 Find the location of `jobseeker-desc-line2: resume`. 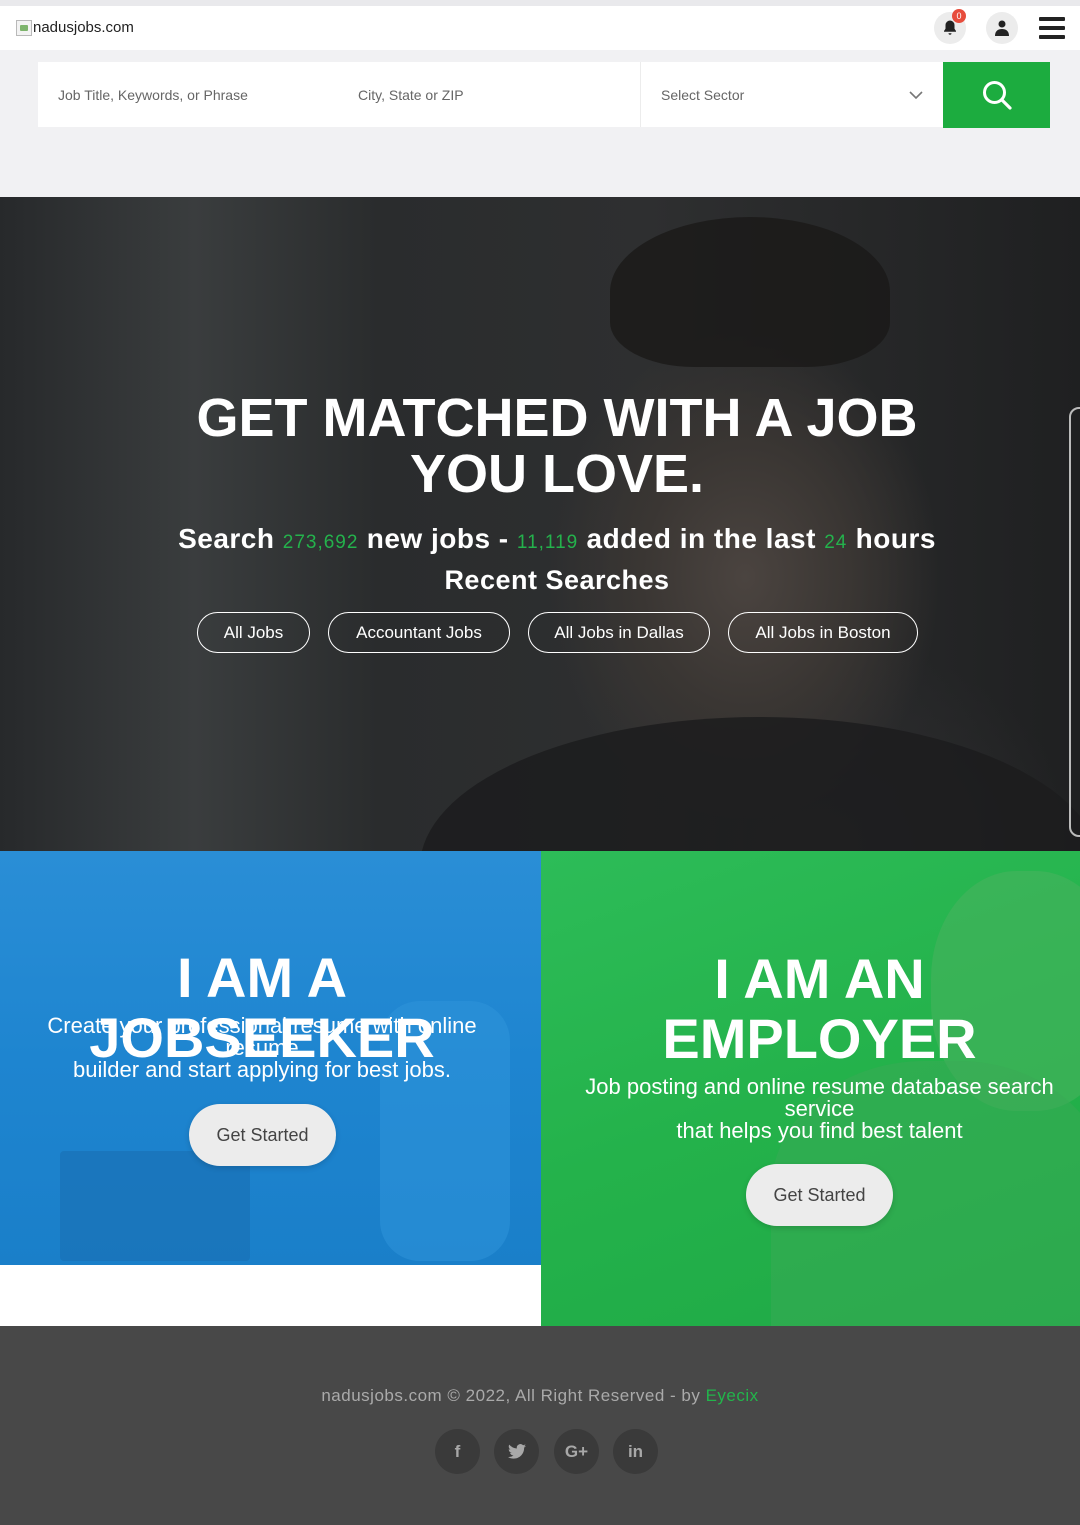

jobseeker-desc-line2: resume is located at coordinates (262, 1047).